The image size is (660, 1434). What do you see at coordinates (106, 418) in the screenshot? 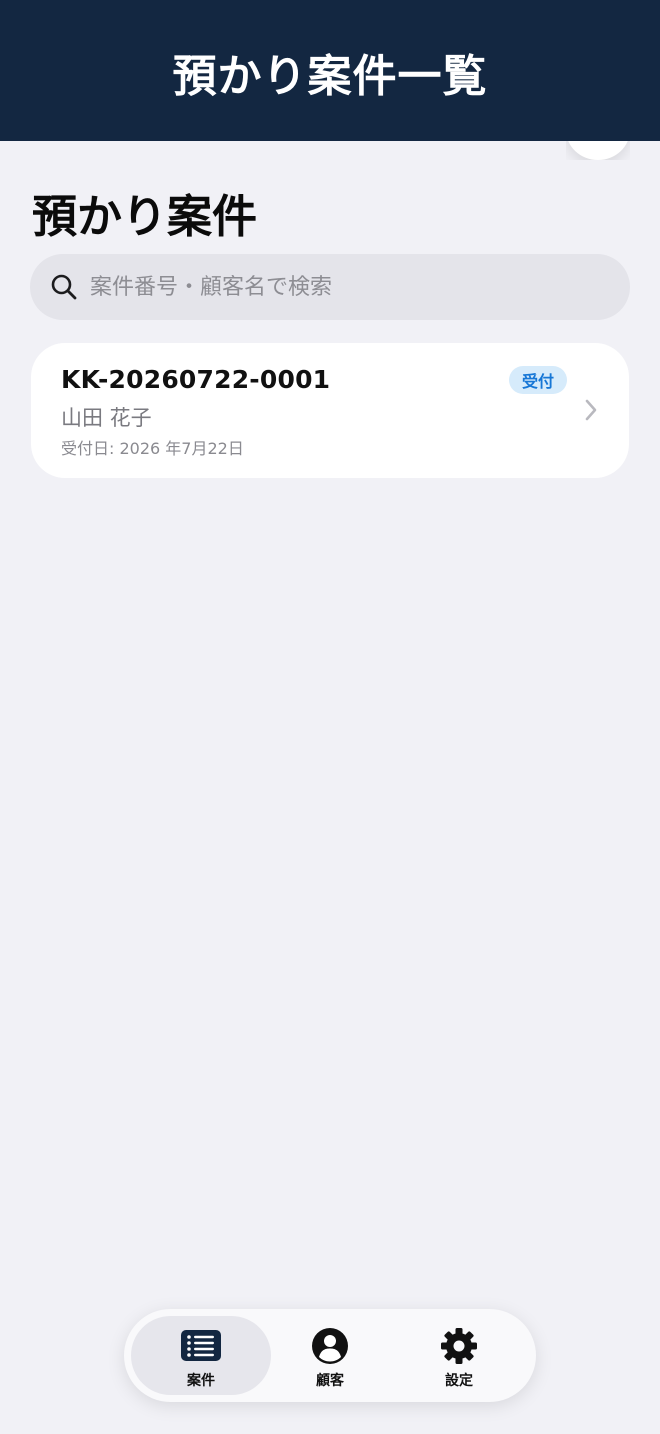
I see `customer-name: 山田 花子` at bounding box center [106, 418].